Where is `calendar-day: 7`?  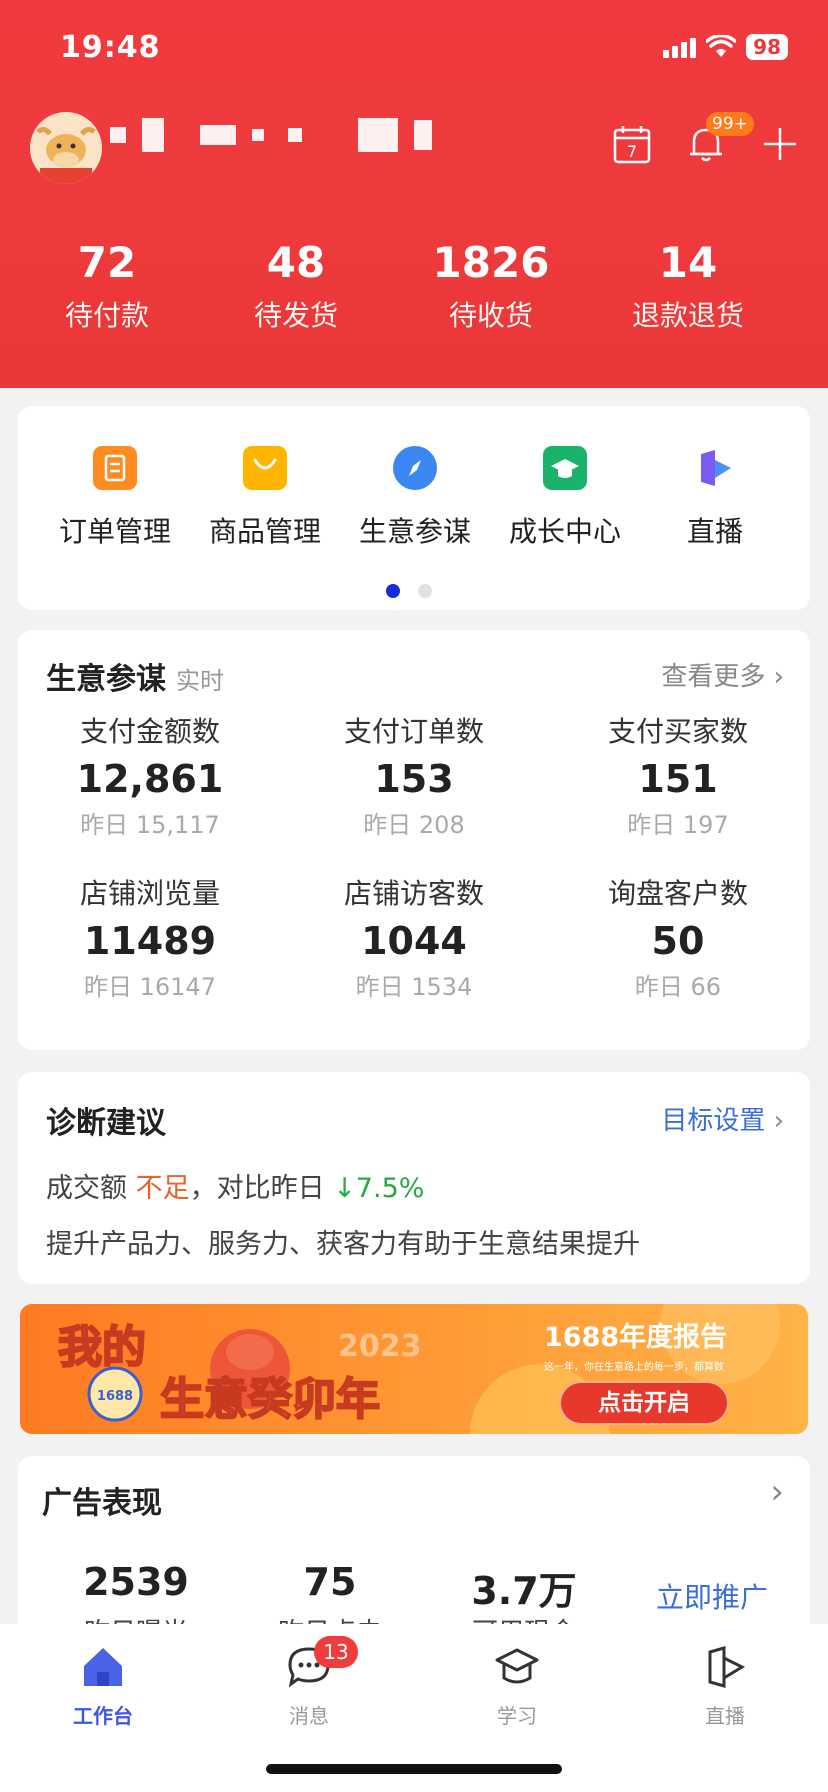 calendar-day: 7 is located at coordinates (632, 151).